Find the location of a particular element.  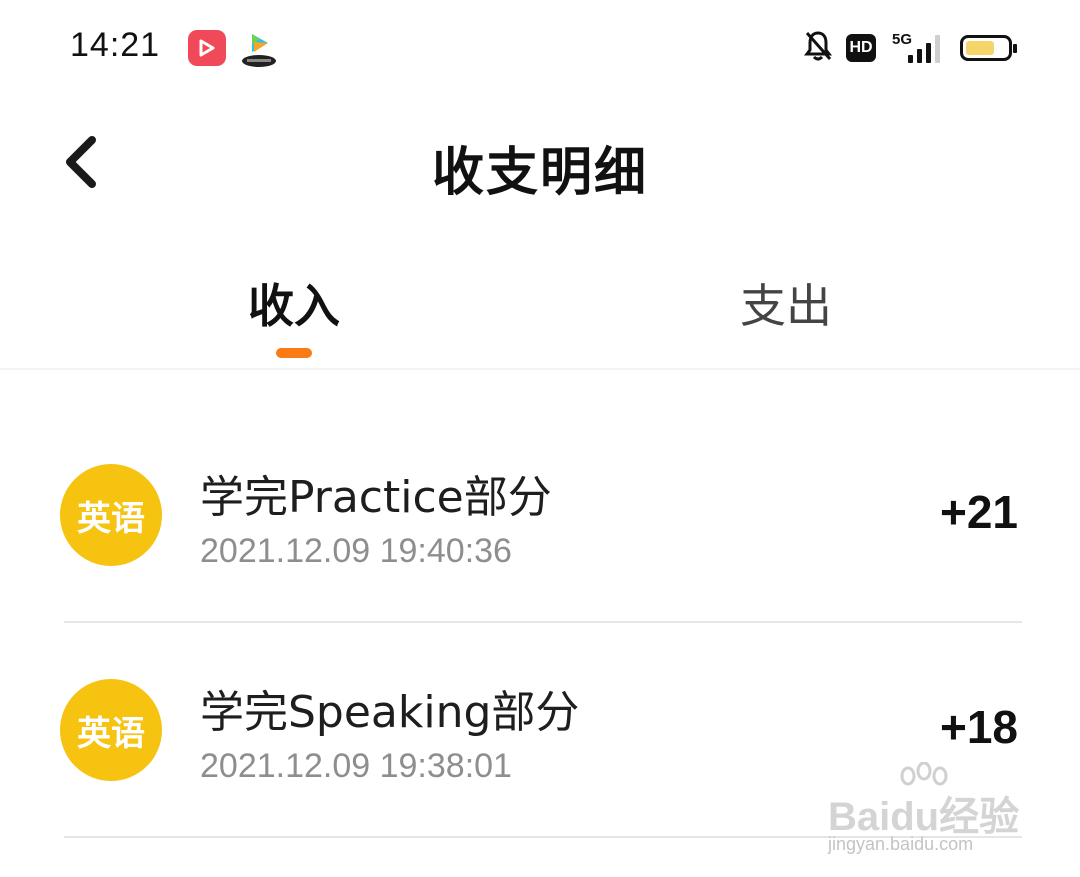

page-title: 收支明细 is located at coordinates (539, 173).